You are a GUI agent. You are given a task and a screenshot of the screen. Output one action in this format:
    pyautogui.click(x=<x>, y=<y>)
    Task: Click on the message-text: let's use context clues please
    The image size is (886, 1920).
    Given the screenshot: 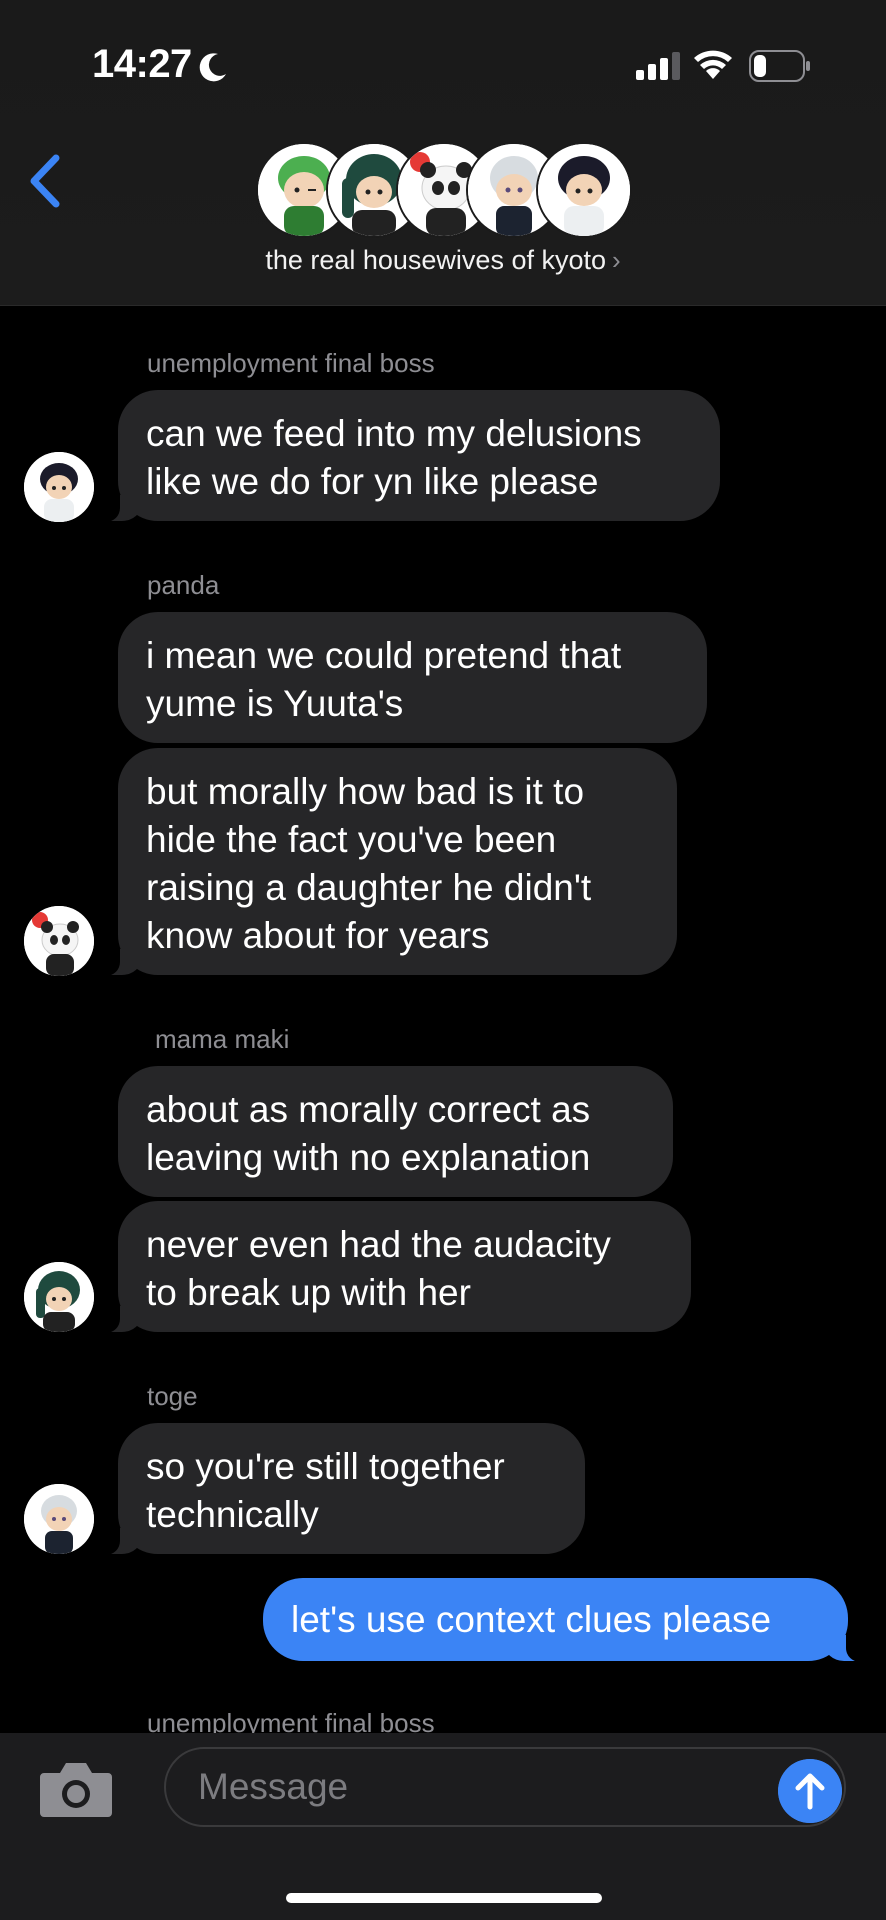 What is the action you would take?
    pyautogui.click(x=531, y=1619)
    